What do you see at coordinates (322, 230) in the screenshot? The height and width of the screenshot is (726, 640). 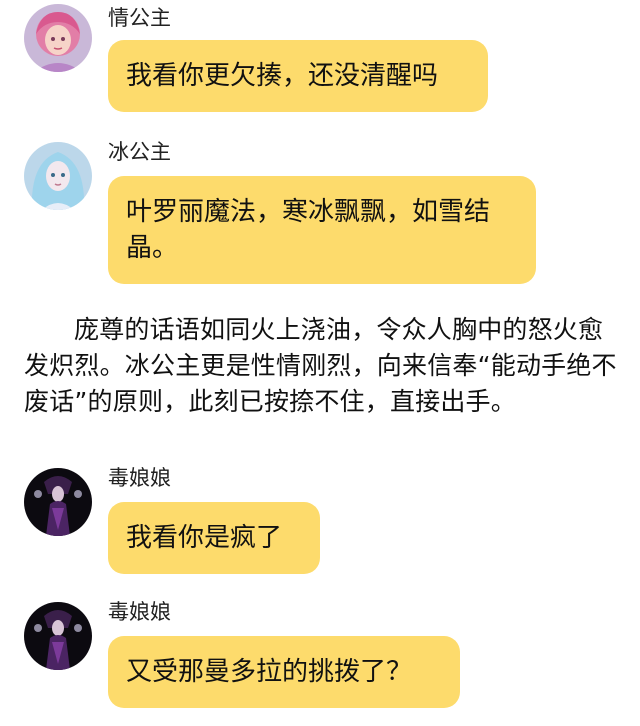 I see `message-bubble: 叶罗丽魔法，寒冰飘飘，如雪结晶。` at bounding box center [322, 230].